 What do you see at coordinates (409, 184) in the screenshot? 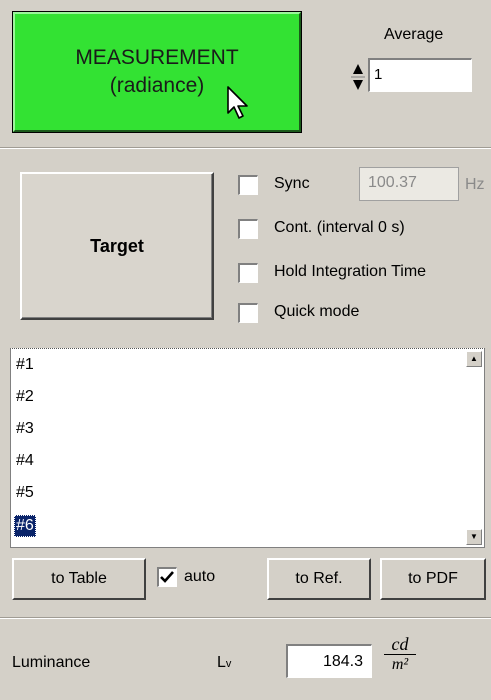
I see `sync-frequency-field: 100.37` at bounding box center [409, 184].